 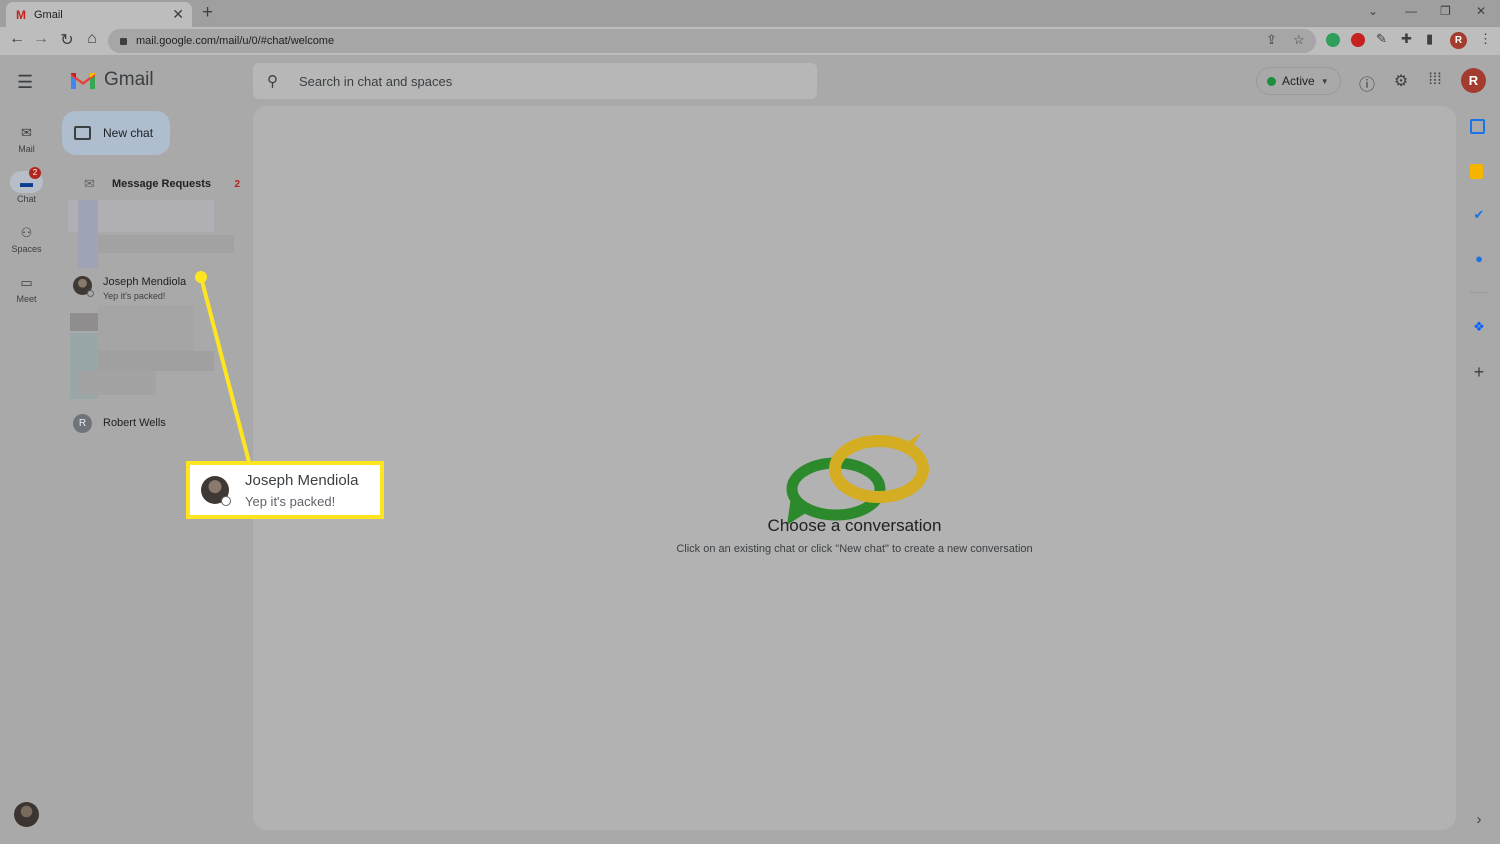 What do you see at coordinates (302, 480) in the screenshot?
I see `callout-chat-name: Joseph Mendiola` at bounding box center [302, 480].